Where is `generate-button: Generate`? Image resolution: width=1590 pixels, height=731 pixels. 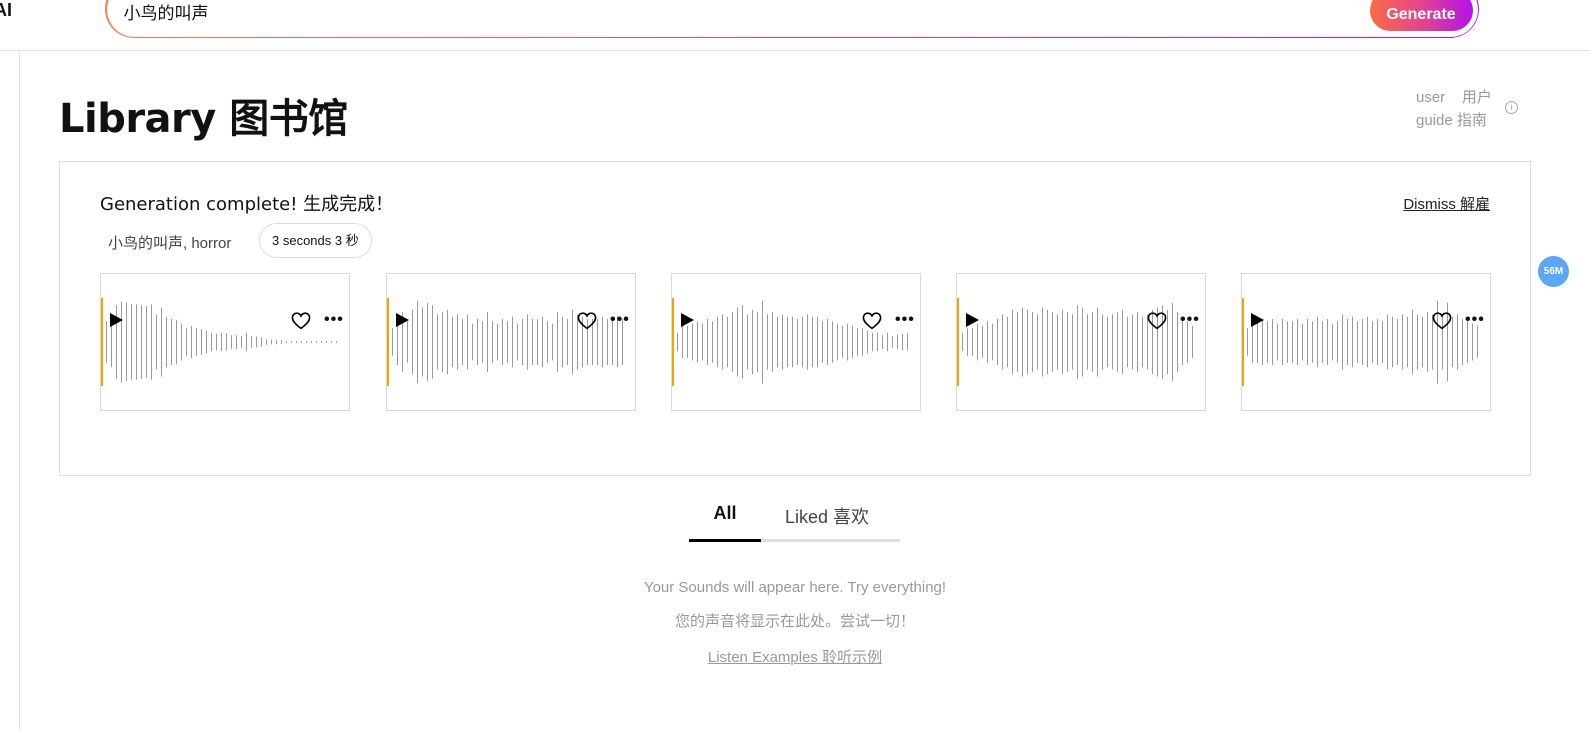
generate-button: Generate is located at coordinates (1421, 15).